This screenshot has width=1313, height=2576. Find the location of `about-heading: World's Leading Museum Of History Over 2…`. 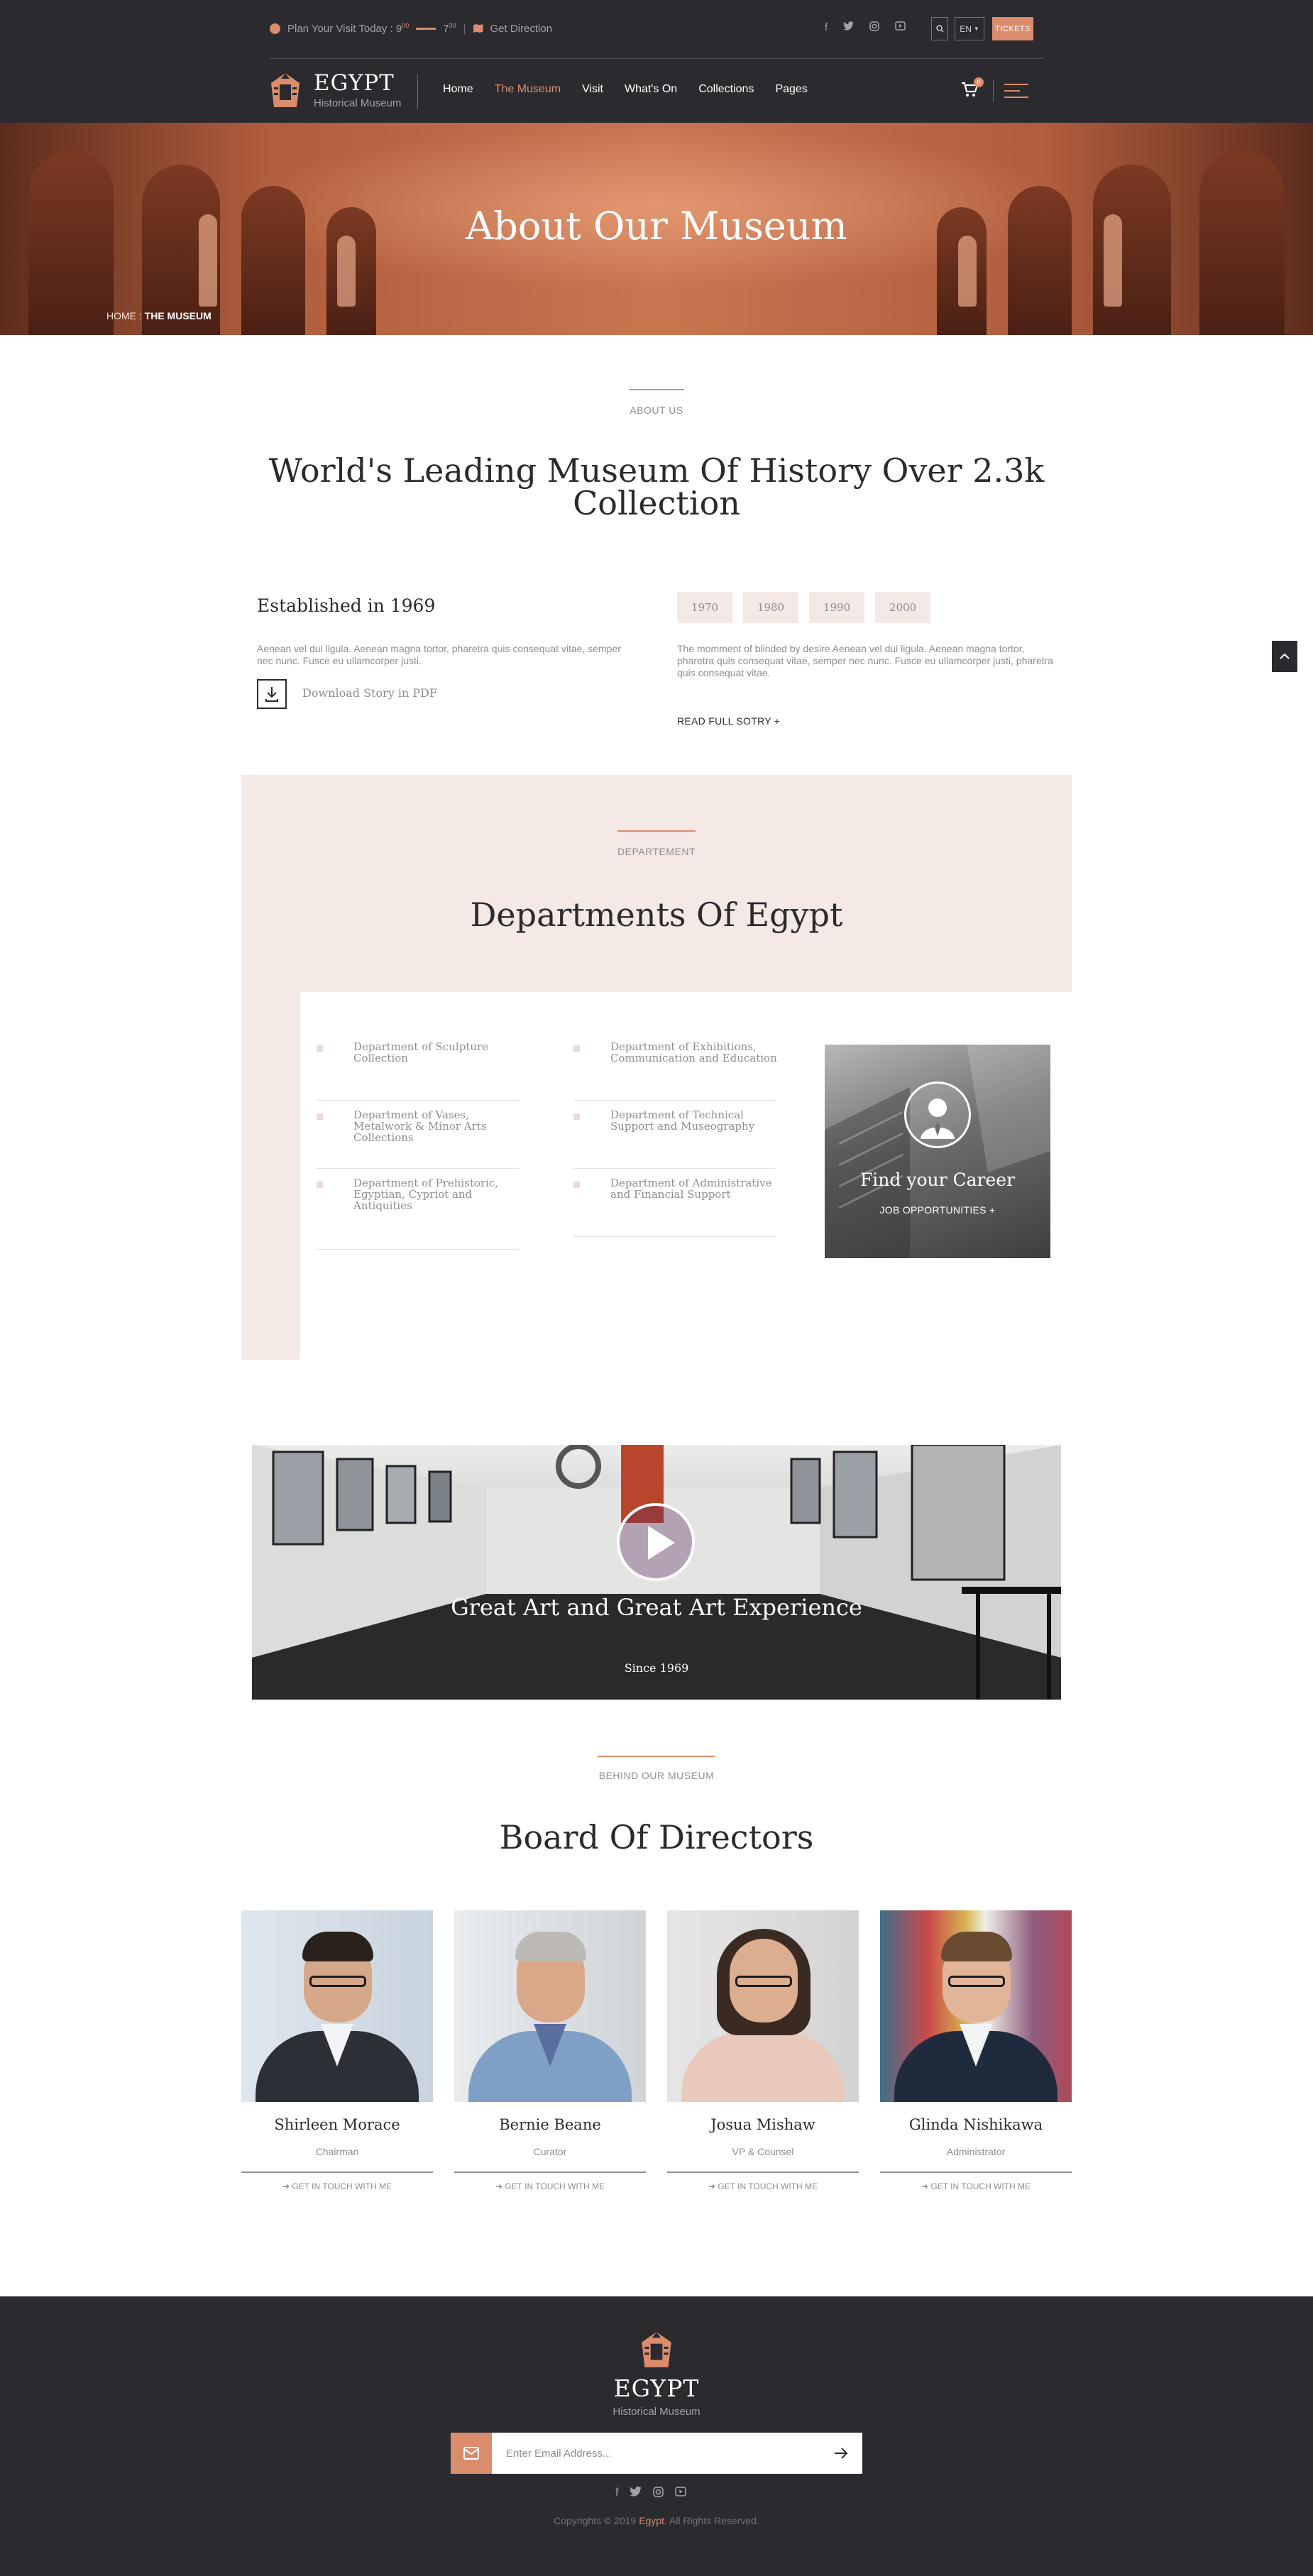

about-heading: World's Leading Museum Of History Over 2… is located at coordinates (656, 486).